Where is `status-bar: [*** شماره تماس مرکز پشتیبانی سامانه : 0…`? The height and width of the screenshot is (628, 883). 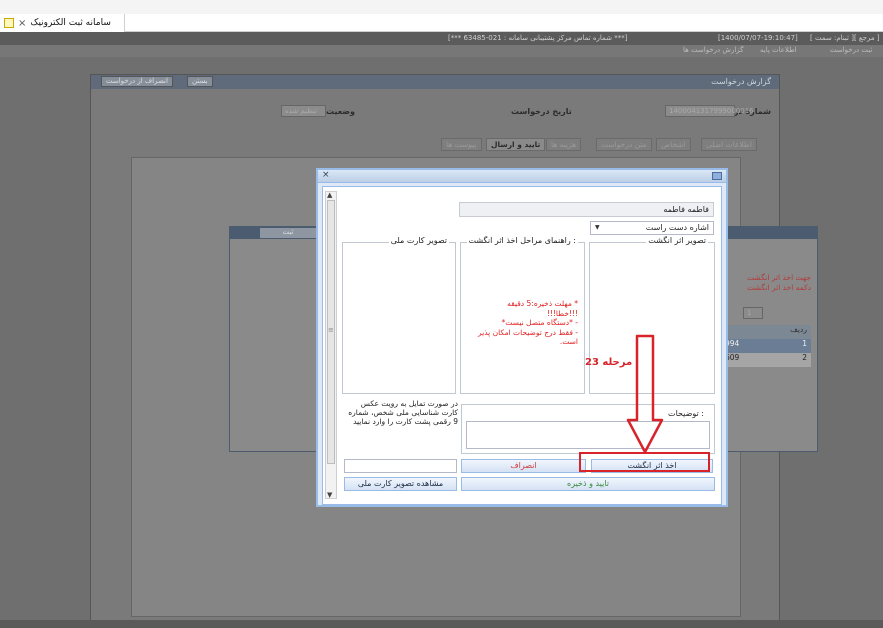
status-bar: [*** شماره تماس مرکز پشتیبانی سامانه : 0… is located at coordinates (441, 38).